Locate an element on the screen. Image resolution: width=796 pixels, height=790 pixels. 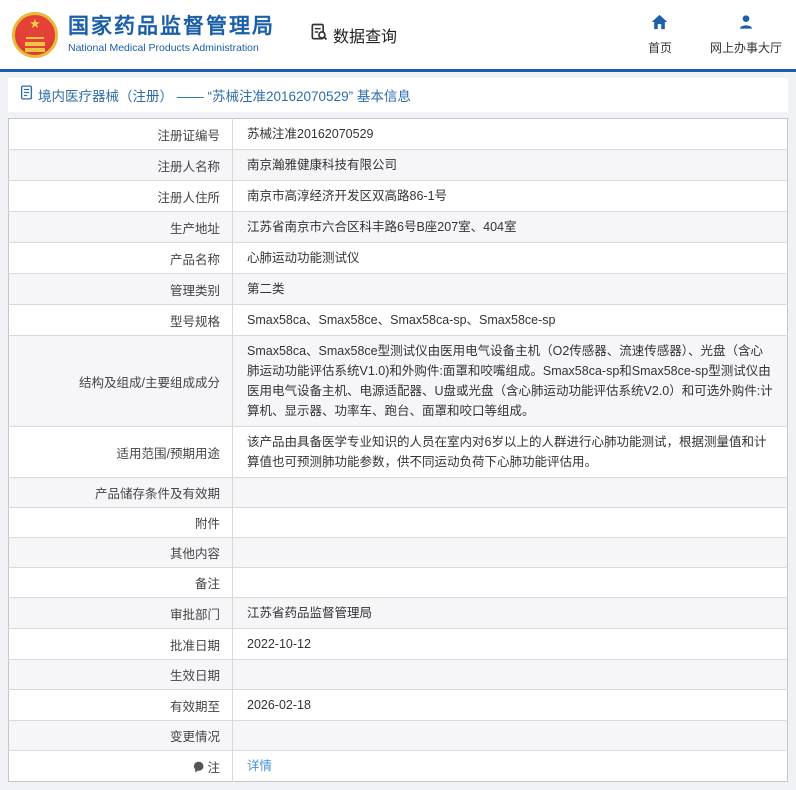
table-row: 管理类别 第二类 is located at coordinates (398, 289).